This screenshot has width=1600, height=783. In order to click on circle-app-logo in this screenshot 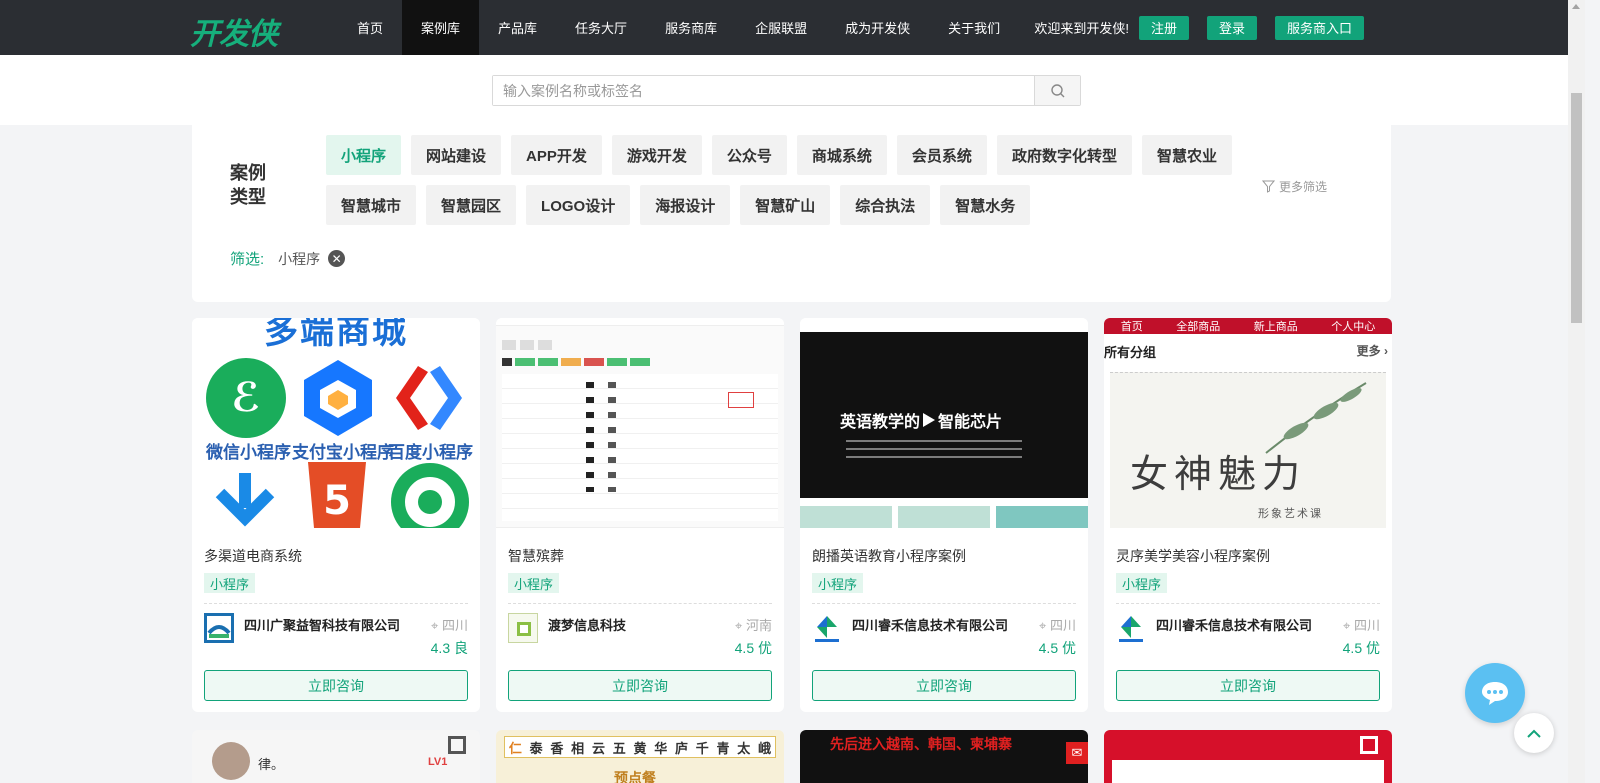, I will do `click(430, 495)`.